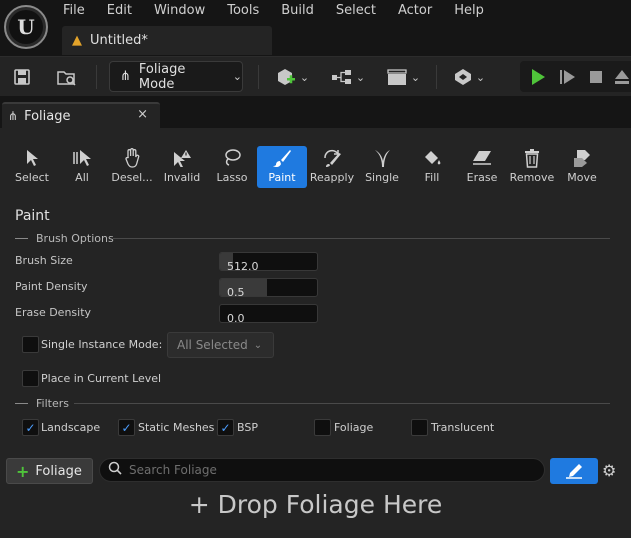 The height and width of the screenshot is (538, 631). I want to click on menu-window: Window, so click(179, 11).